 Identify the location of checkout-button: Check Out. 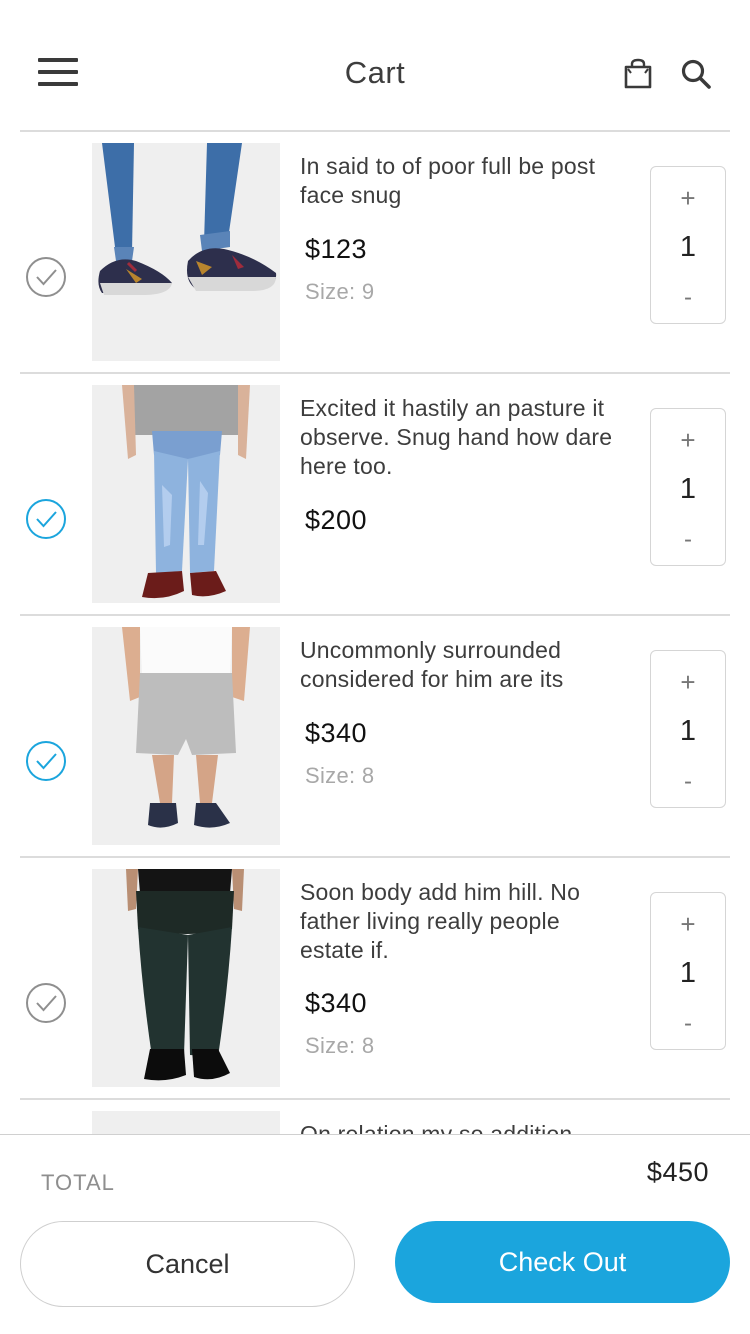
(562, 1262).